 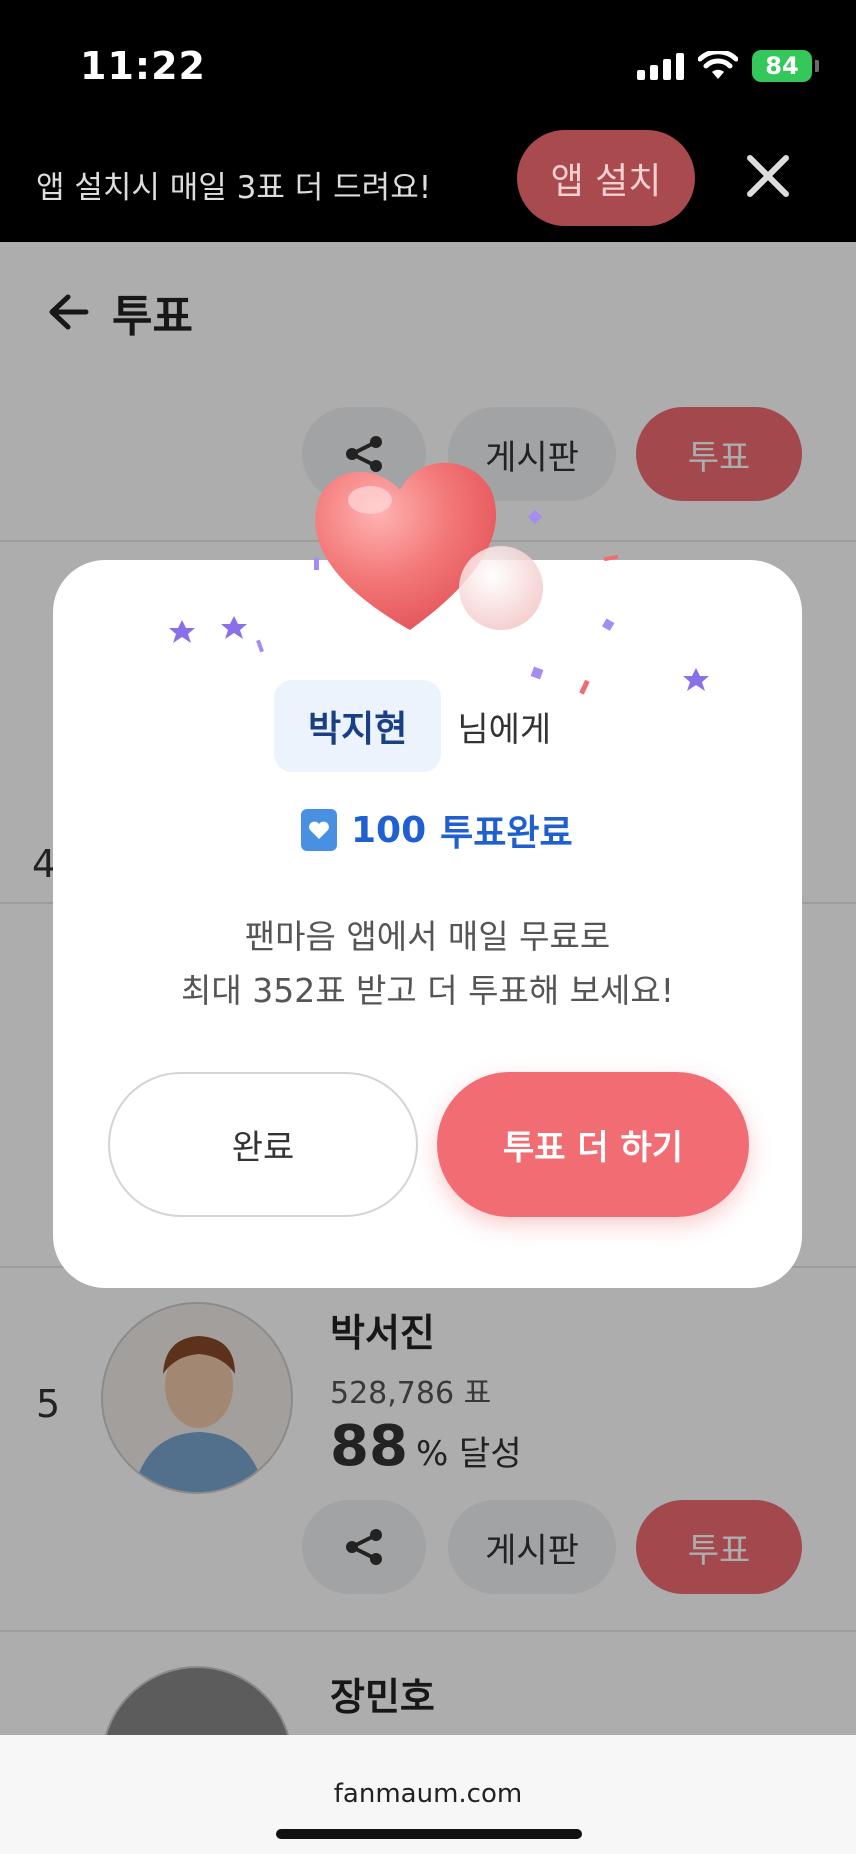 What do you see at coordinates (427, 990) in the screenshot?
I see `promo-message-line-2: 최대 352표 받고 더 투표해 보세요!` at bounding box center [427, 990].